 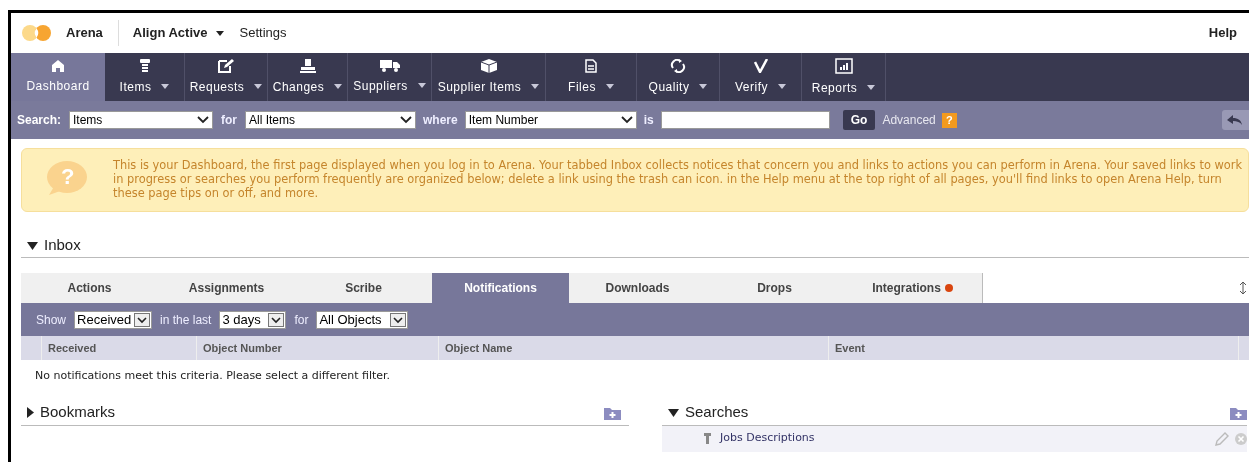 I want to click on inbox-tab: Scribe, so click(x=363, y=288).